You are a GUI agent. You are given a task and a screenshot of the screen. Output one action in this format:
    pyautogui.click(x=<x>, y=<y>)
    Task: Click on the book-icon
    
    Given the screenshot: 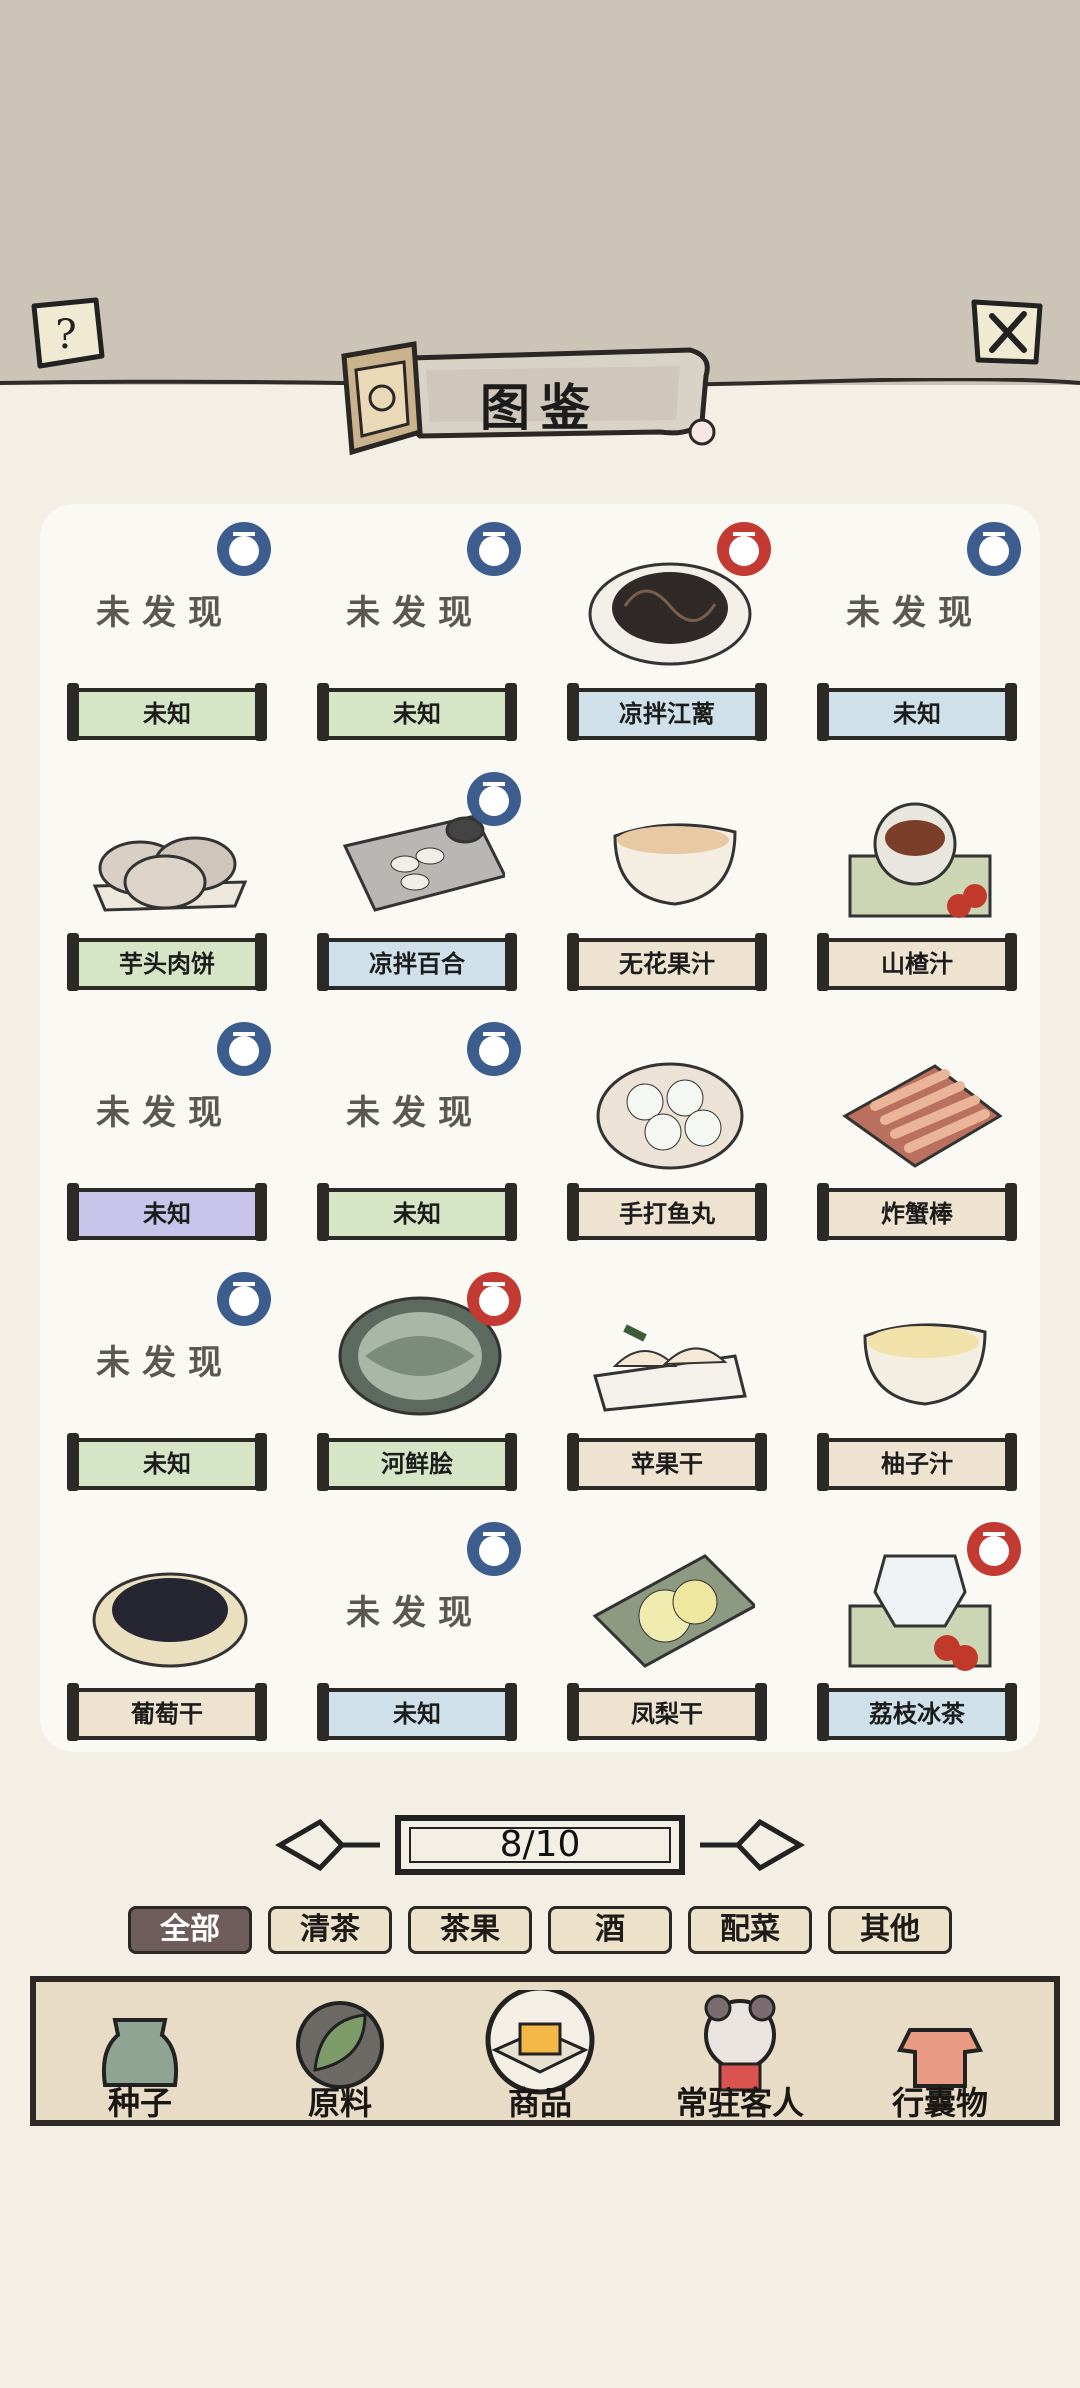 What is the action you would take?
    pyautogui.click(x=382, y=398)
    